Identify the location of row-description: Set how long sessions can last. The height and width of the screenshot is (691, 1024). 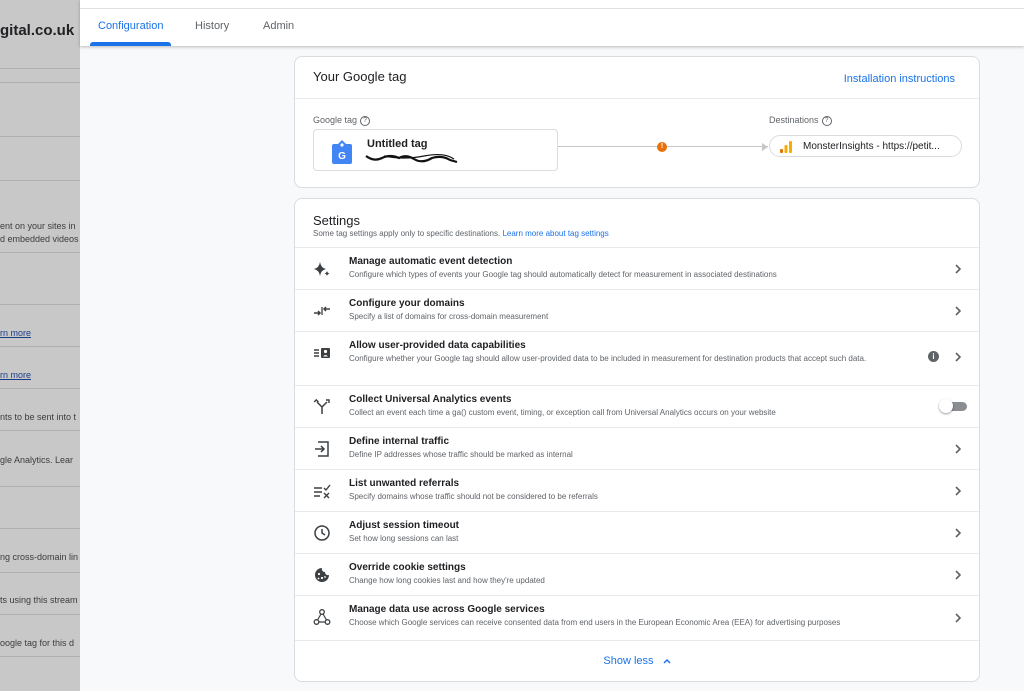
(404, 538).